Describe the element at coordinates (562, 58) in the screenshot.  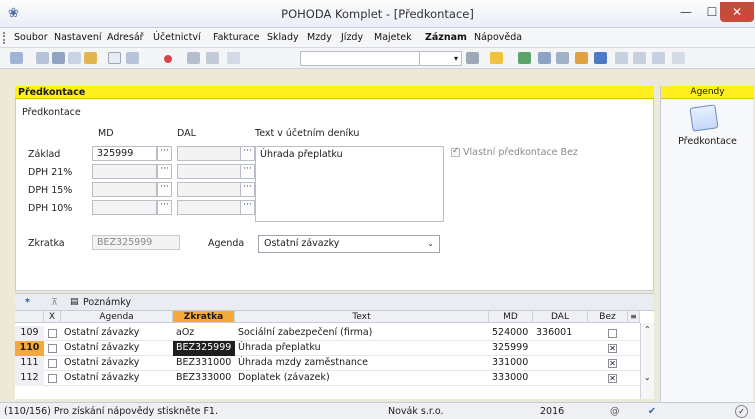
I see `toolbar-calc-icon` at that location.